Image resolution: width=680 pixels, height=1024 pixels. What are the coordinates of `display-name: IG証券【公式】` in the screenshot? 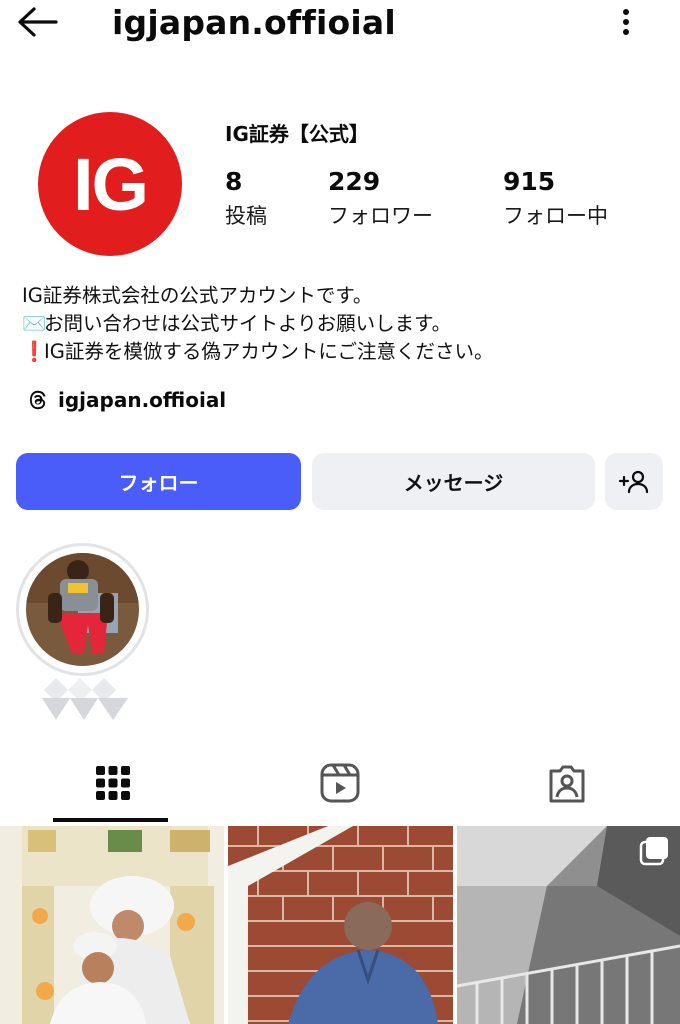 It's located at (297, 134).